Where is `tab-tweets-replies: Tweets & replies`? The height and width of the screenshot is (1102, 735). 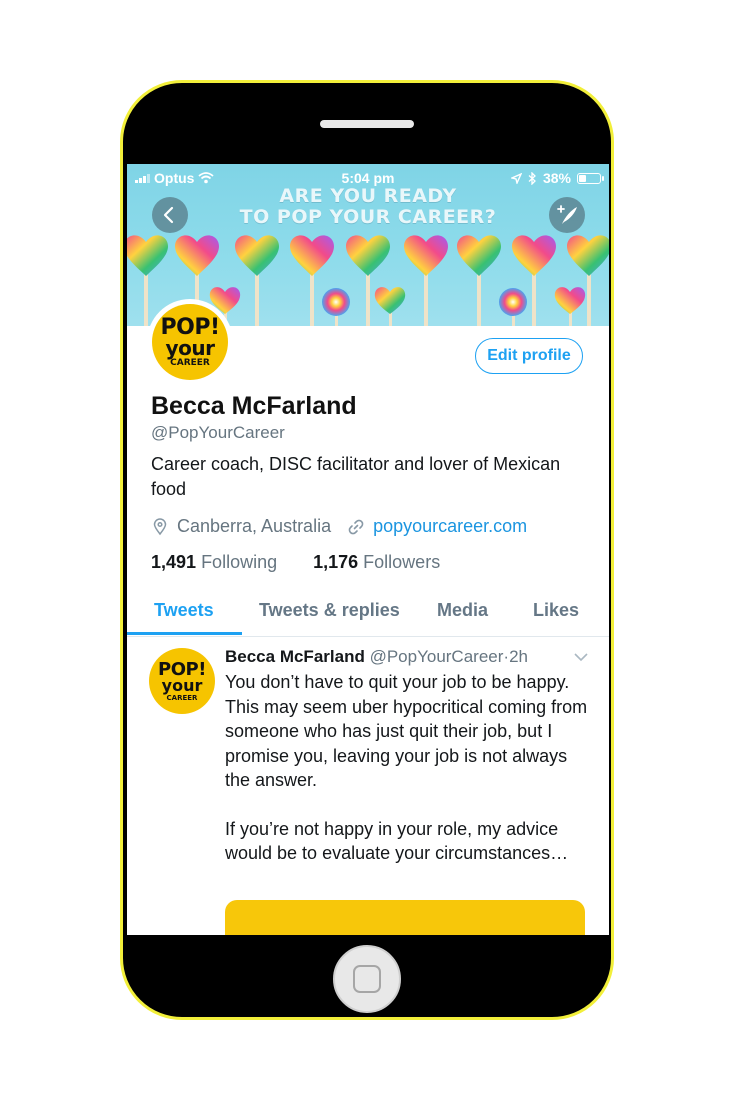 tab-tweets-replies: Tweets & replies is located at coordinates (329, 610).